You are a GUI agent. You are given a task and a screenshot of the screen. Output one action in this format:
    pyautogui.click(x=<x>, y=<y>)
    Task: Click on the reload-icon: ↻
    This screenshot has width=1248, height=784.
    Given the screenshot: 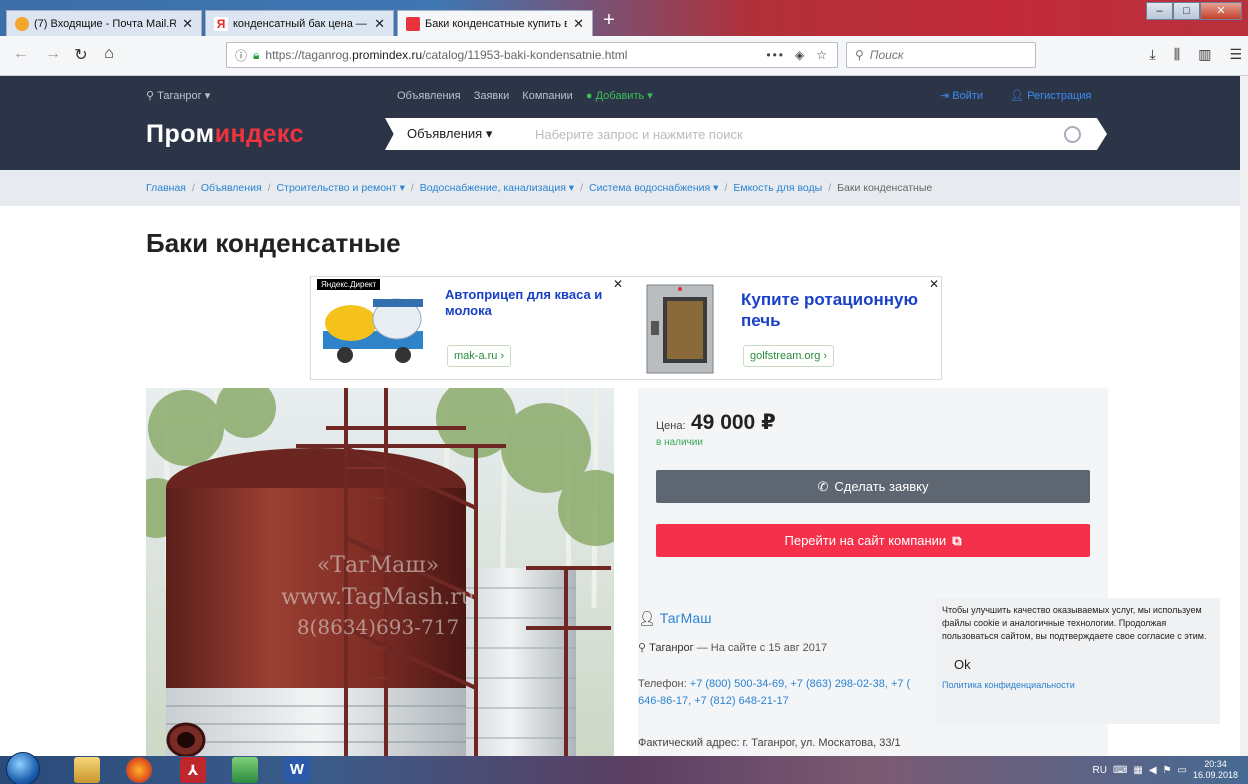 What is the action you would take?
    pyautogui.click(x=81, y=55)
    